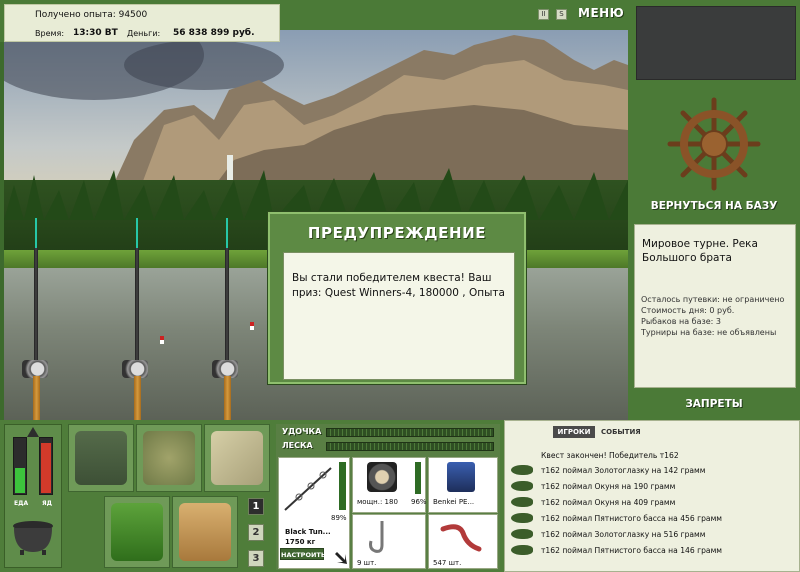 This screenshot has height=572, width=800. What do you see at coordinates (339, 518) in the screenshot?
I see `rod-wear: 89%` at bounding box center [339, 518].